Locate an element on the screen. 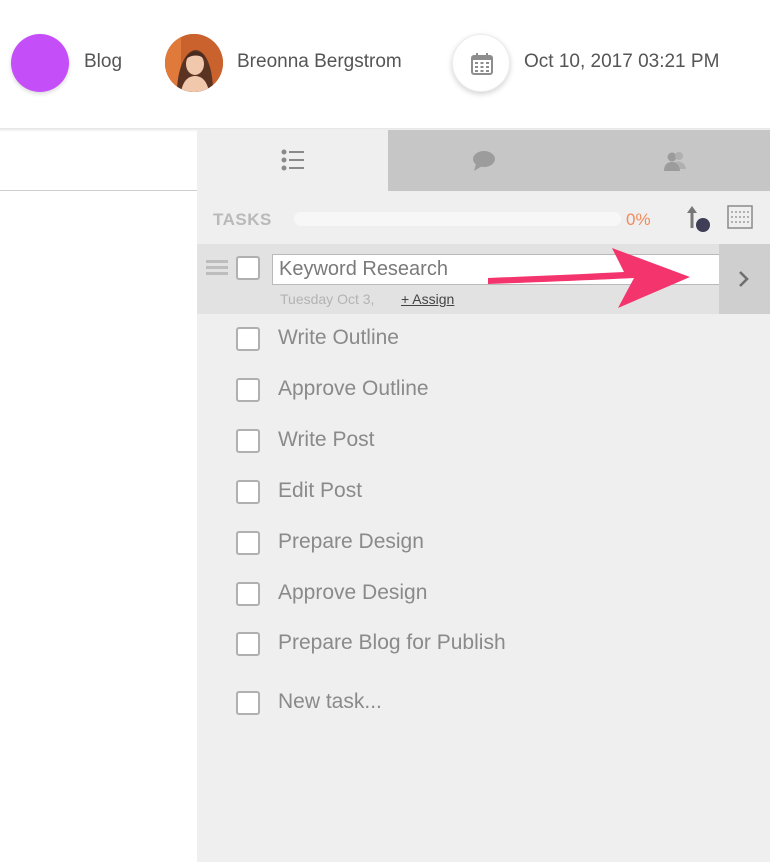  category-color-dot is located at coordinates (40, 63).